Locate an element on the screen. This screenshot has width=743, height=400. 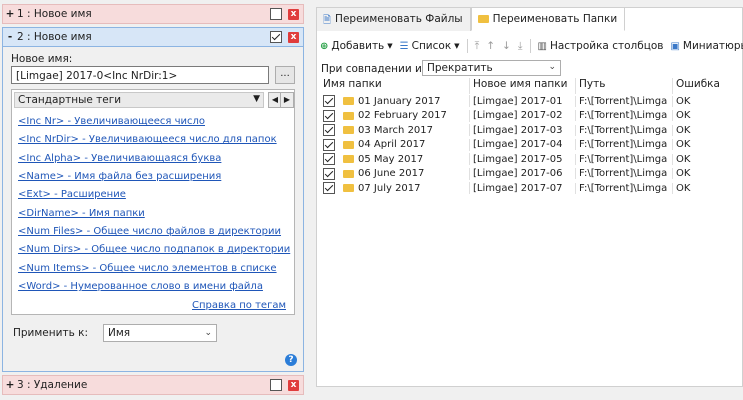
tab-rename-files-label: Переименовать Файлы is located at coordinates (399, 19).